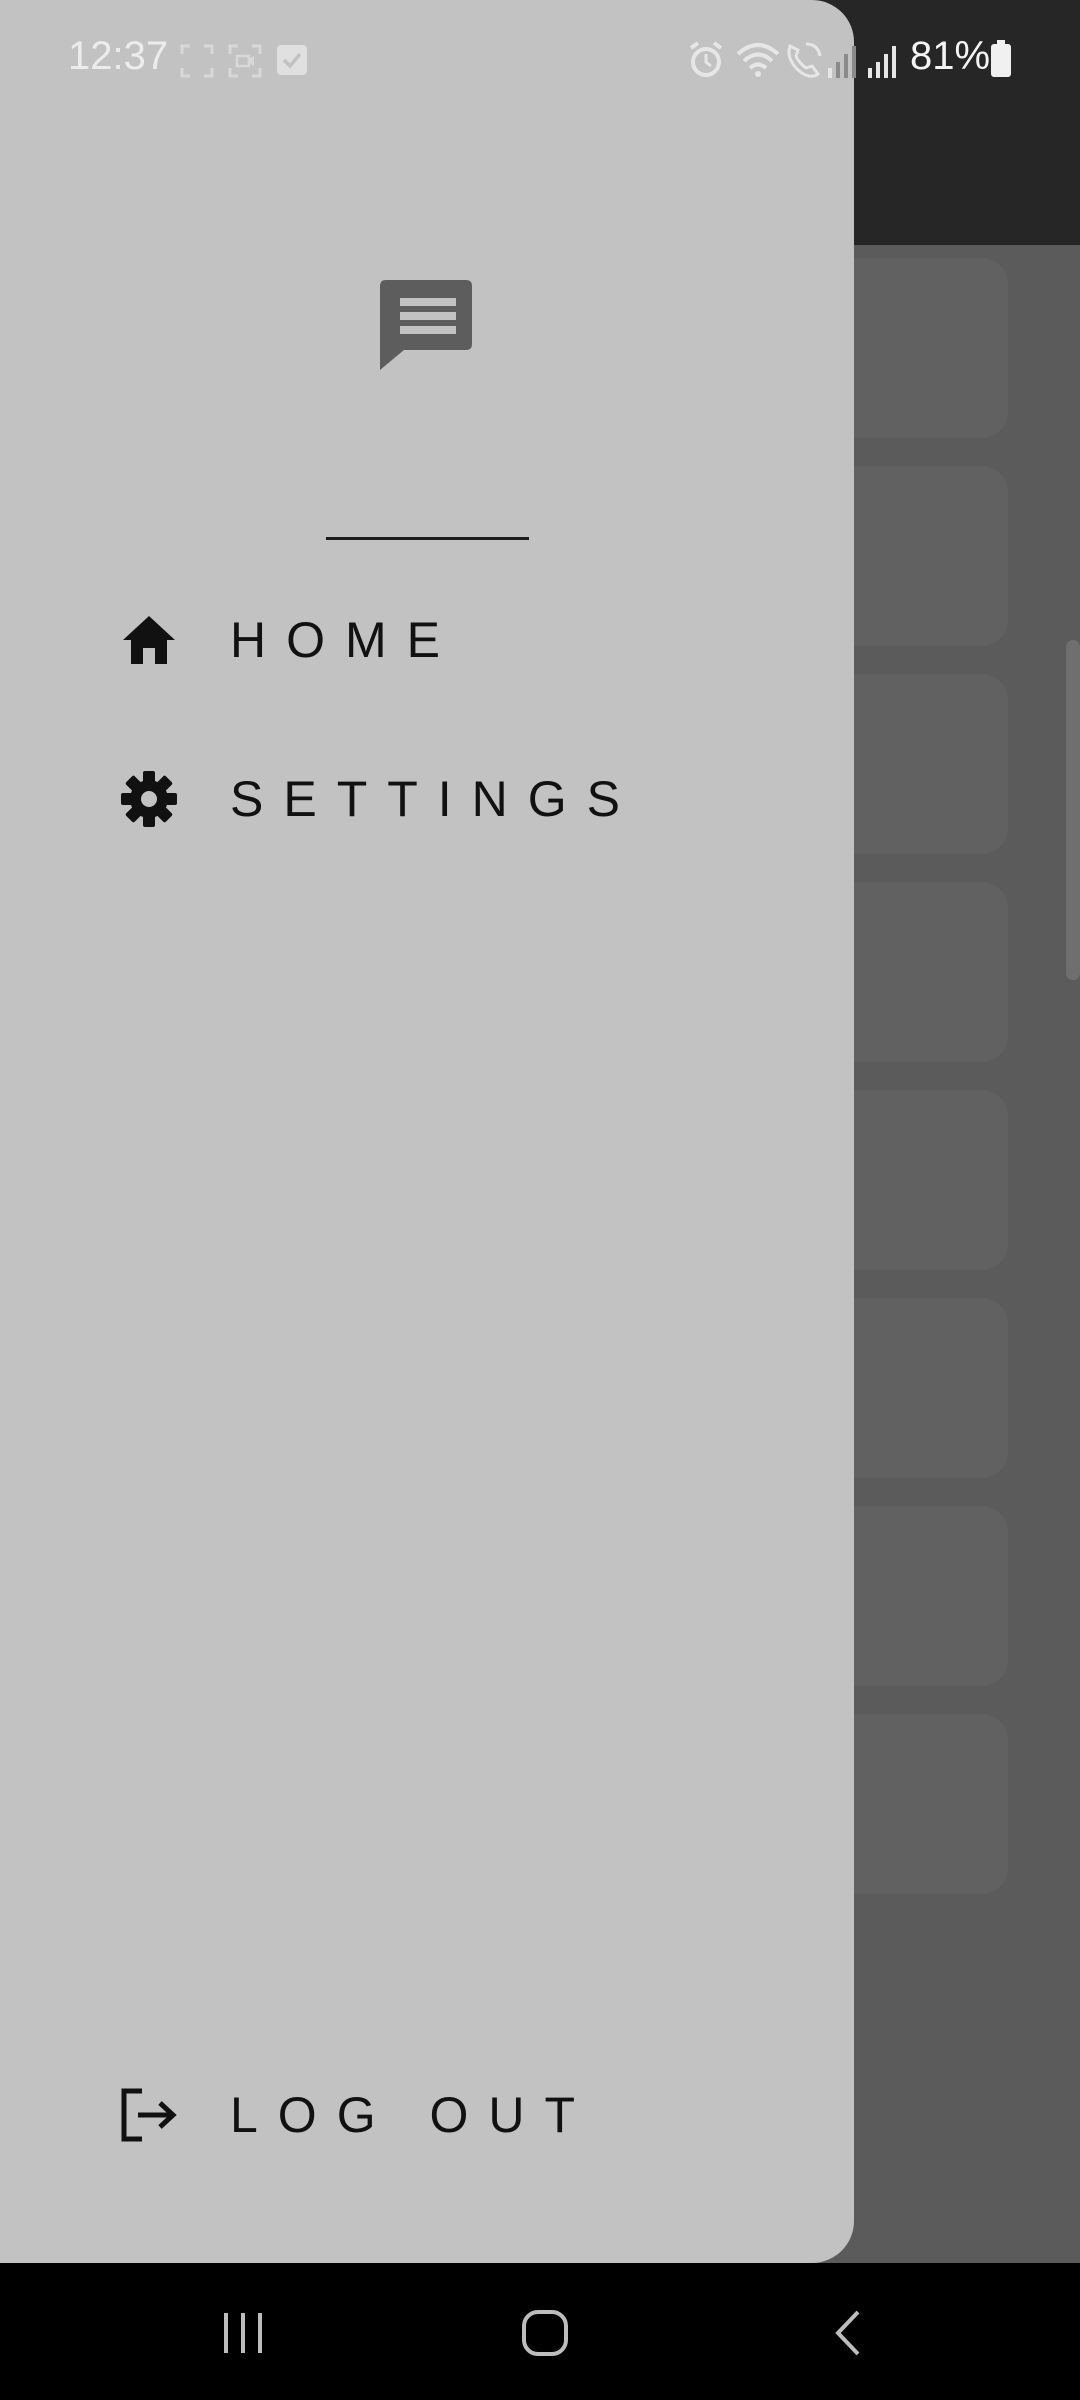  Describe the element at coordinates (706, 62) in the screenshot. I see `alarm-icon` at that location.